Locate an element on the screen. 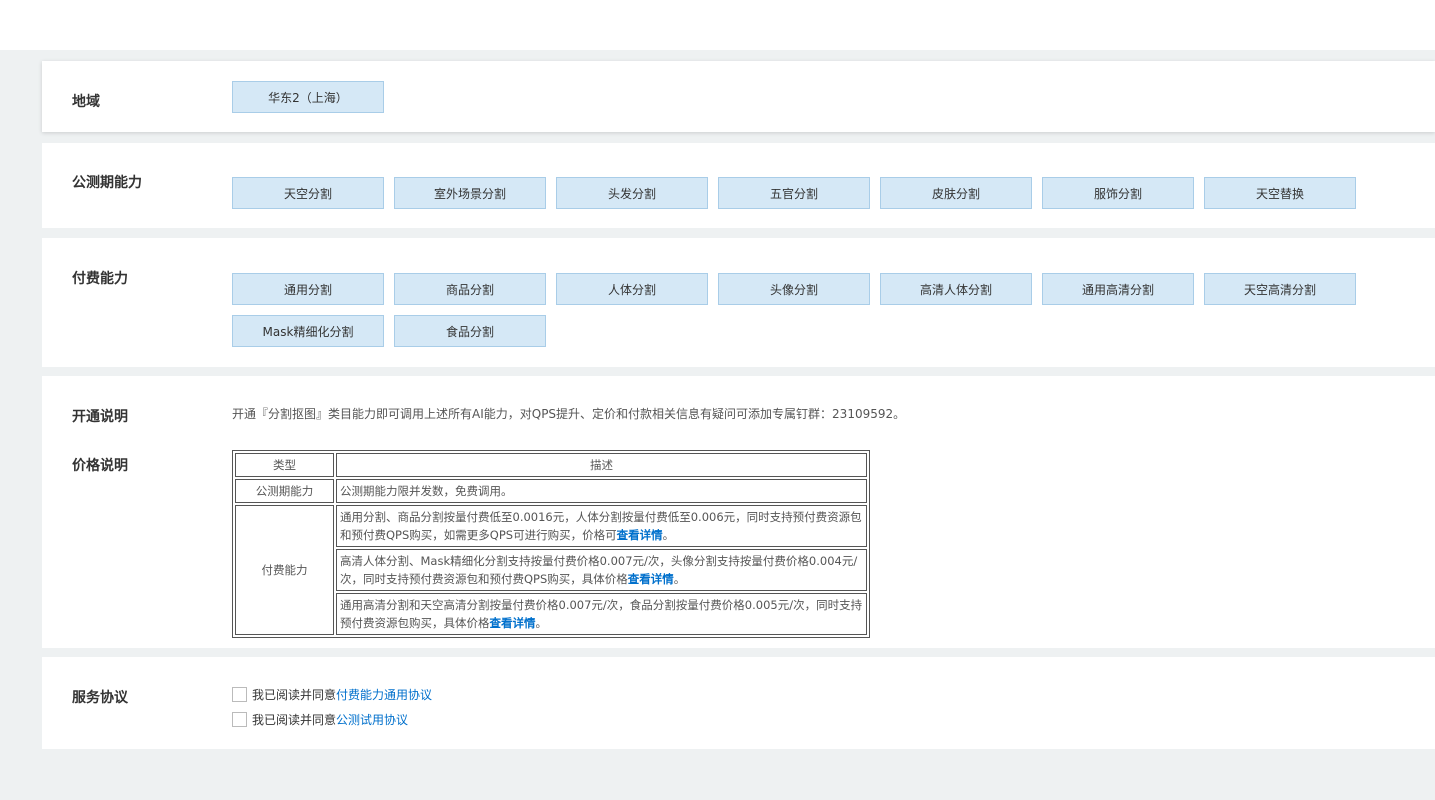  header-type: 类型 is located at coordinates (284, 465).